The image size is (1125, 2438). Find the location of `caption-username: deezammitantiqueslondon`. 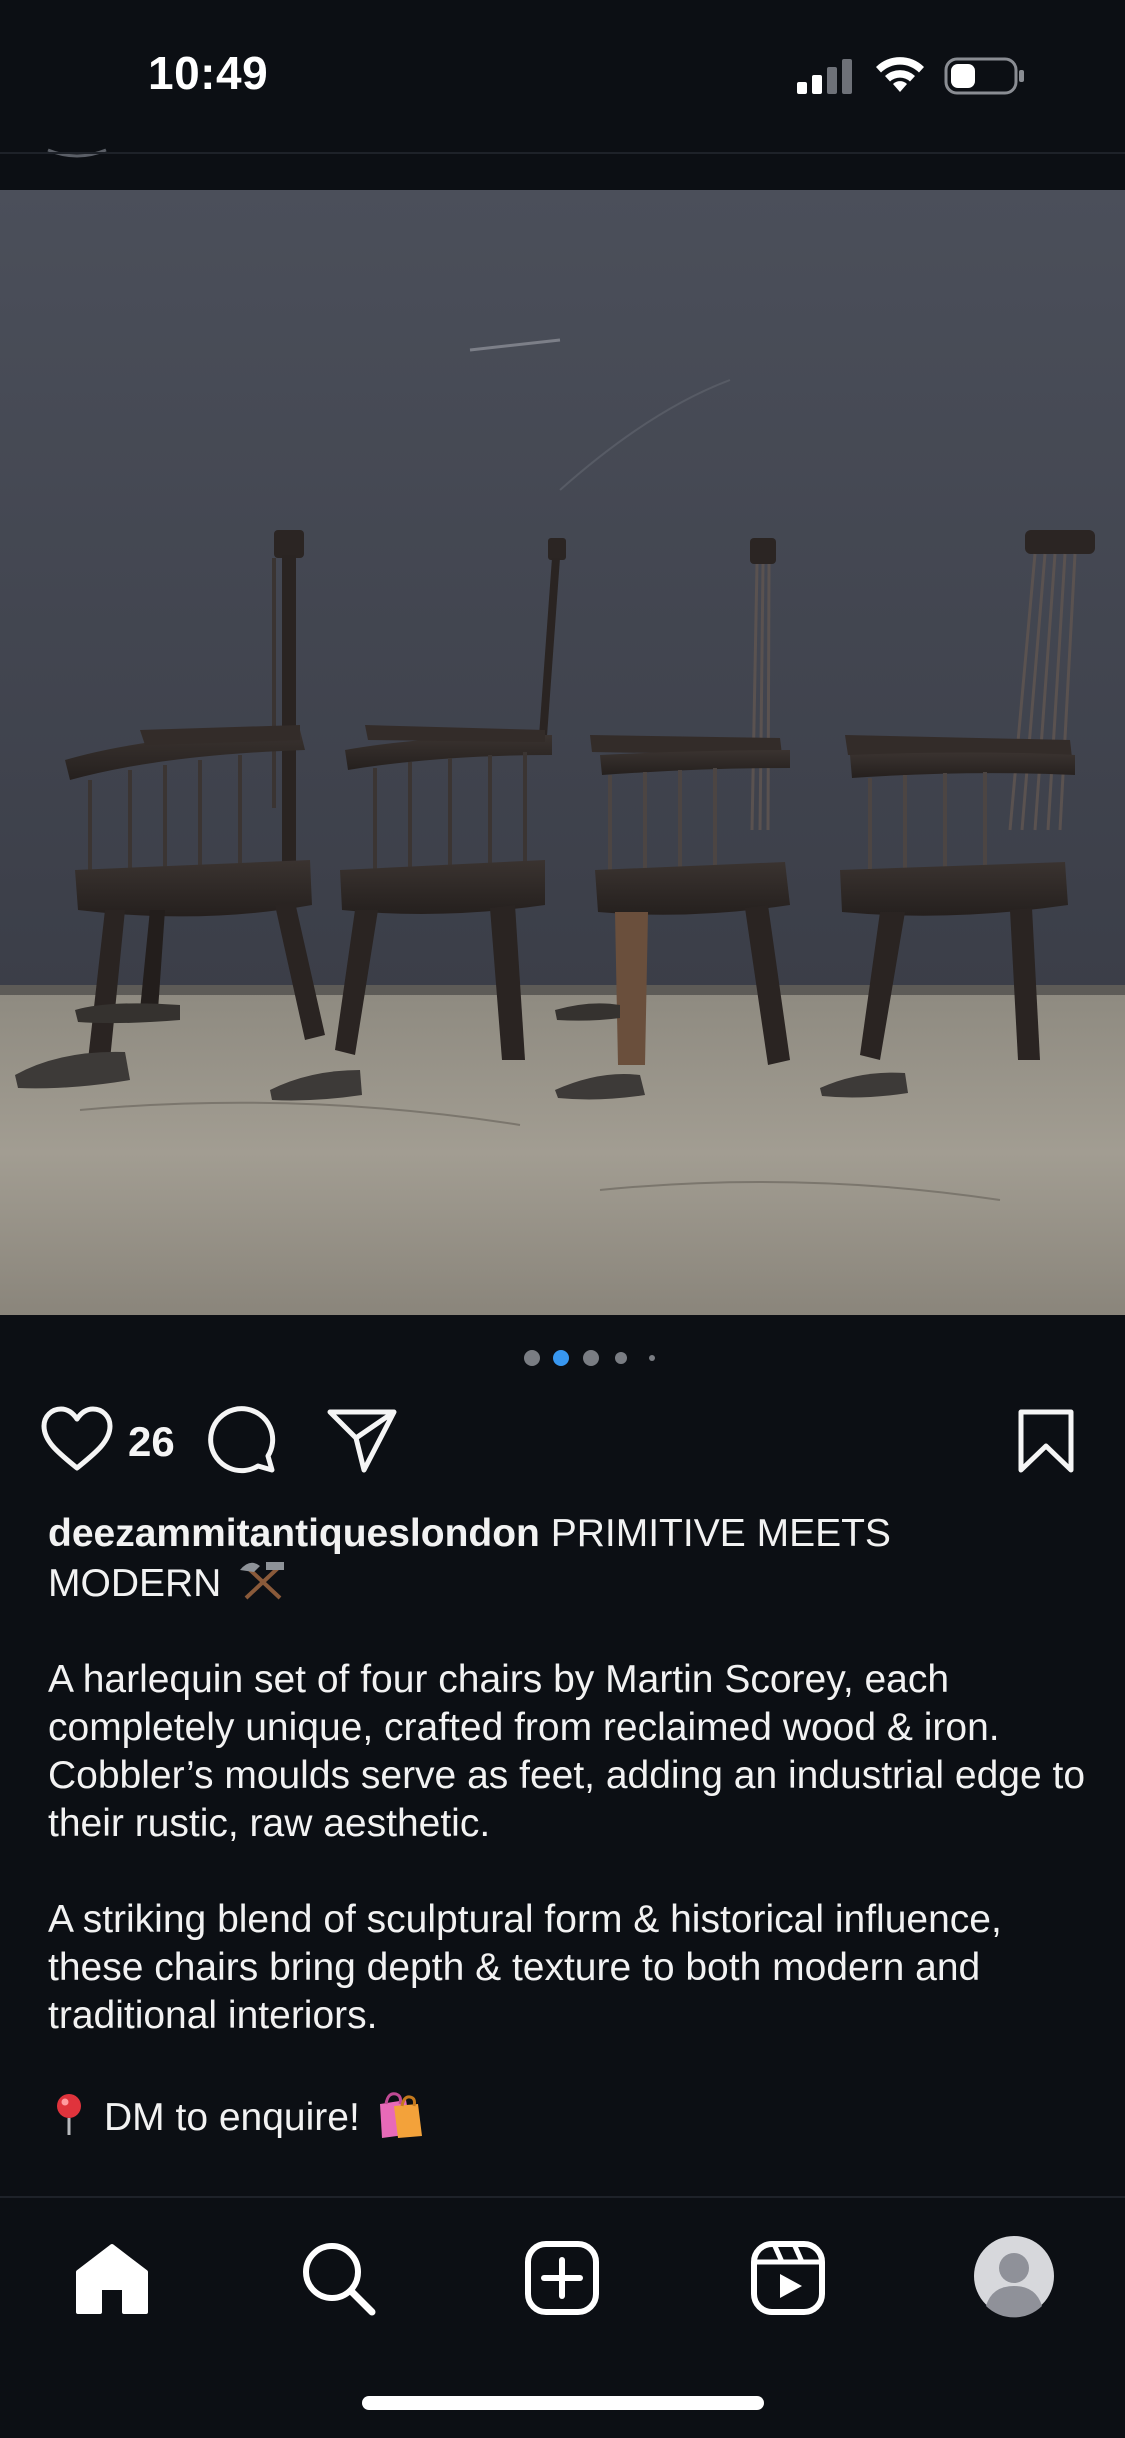

caption-username: deezammitantiqueslondon is located at coordinates (294, 1533).